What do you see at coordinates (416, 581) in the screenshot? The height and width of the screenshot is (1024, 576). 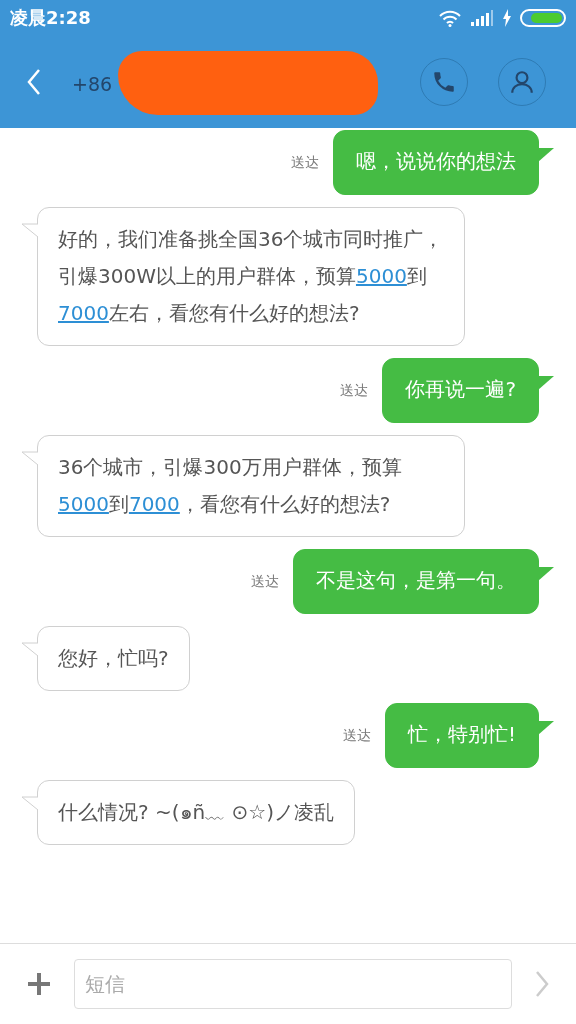 I see `message-bubble: 不是这句，是第一句。` at bounding box center [416, 581].